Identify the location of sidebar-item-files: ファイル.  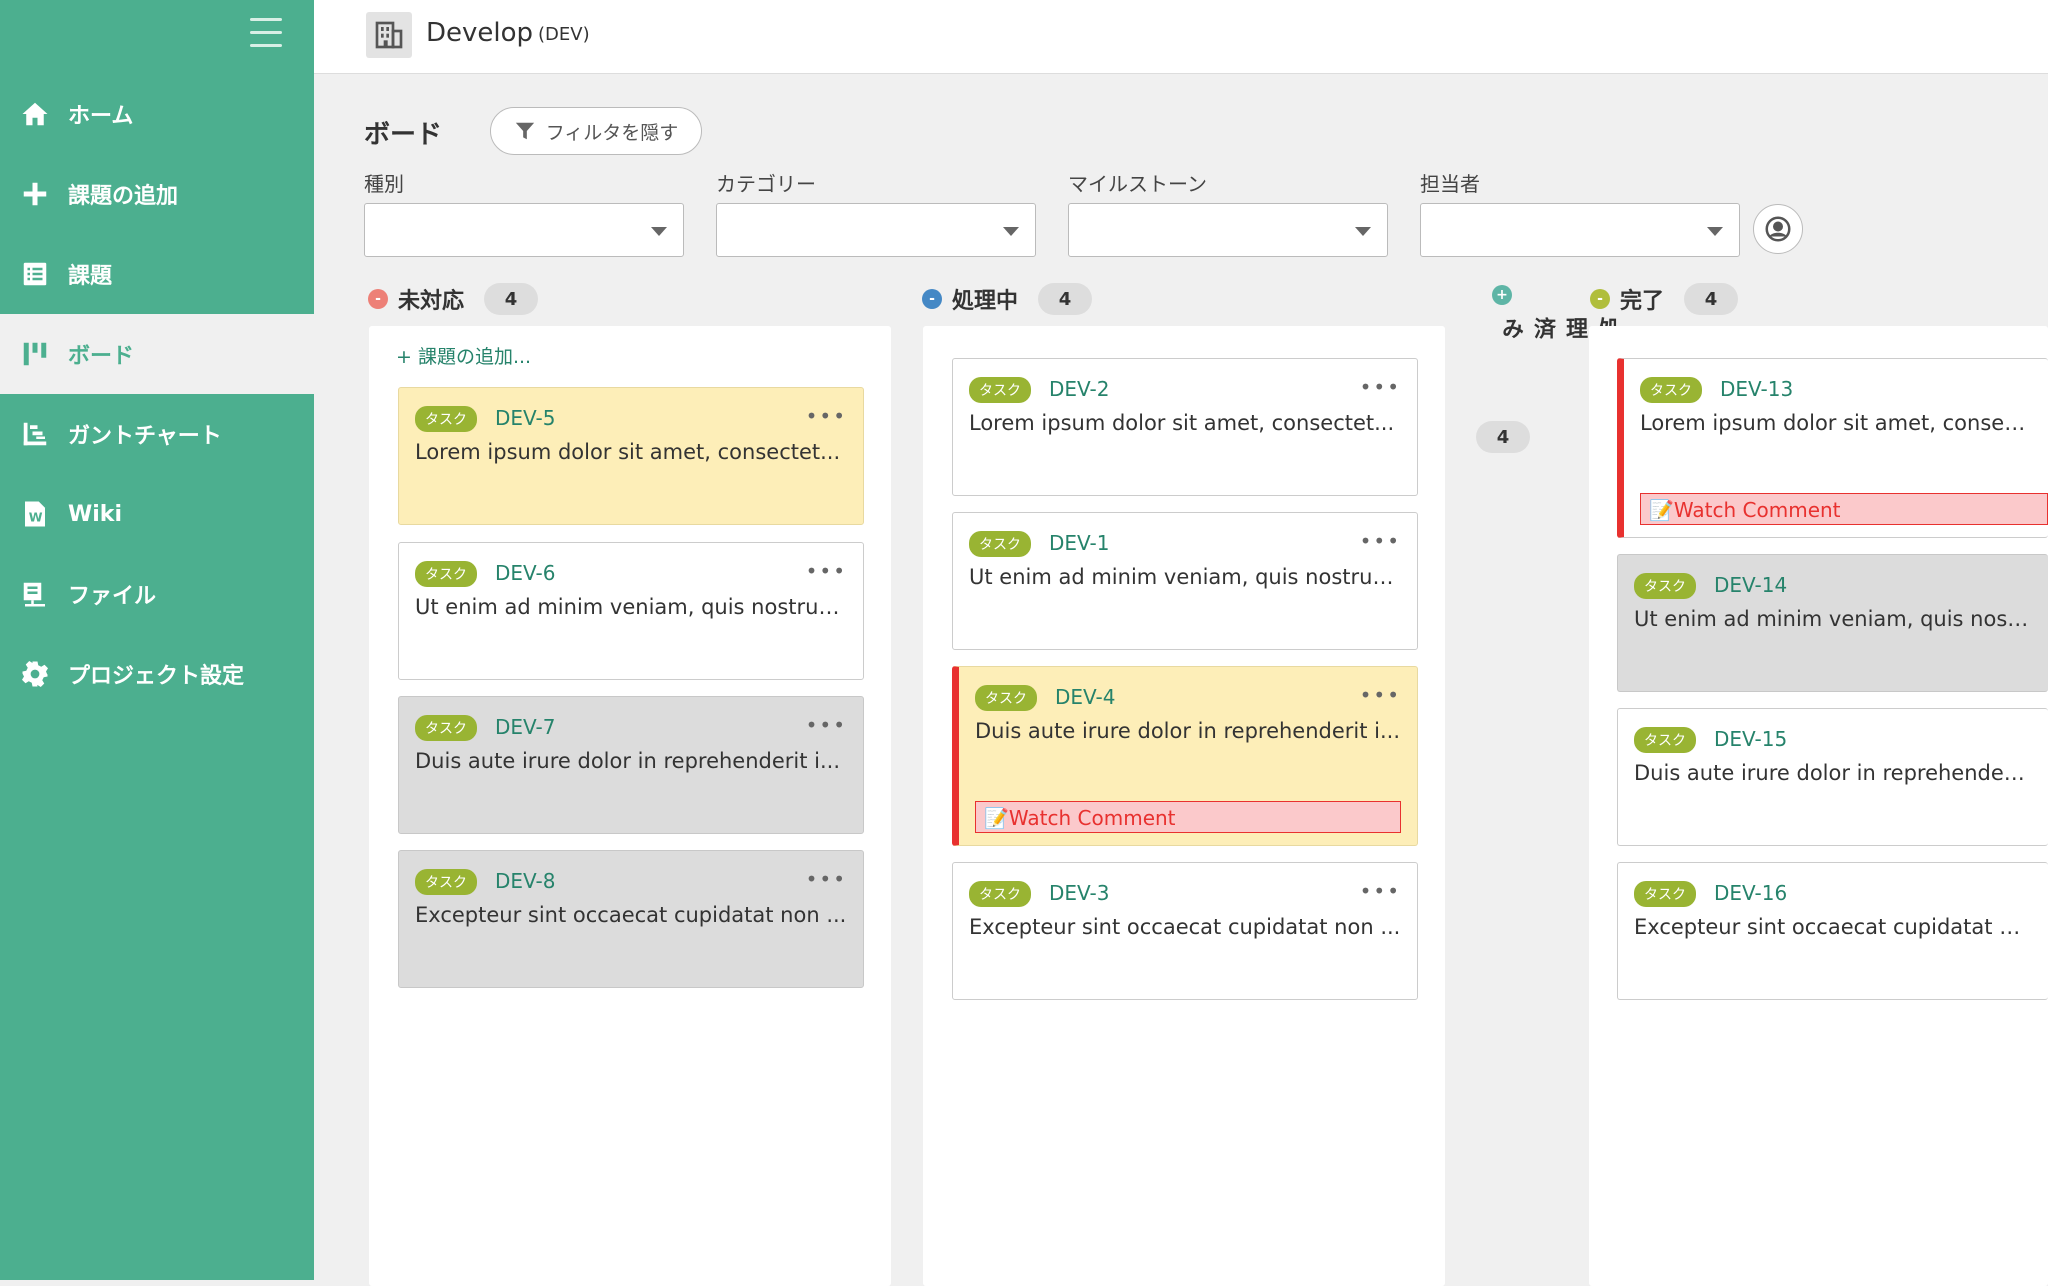
(157, 594).